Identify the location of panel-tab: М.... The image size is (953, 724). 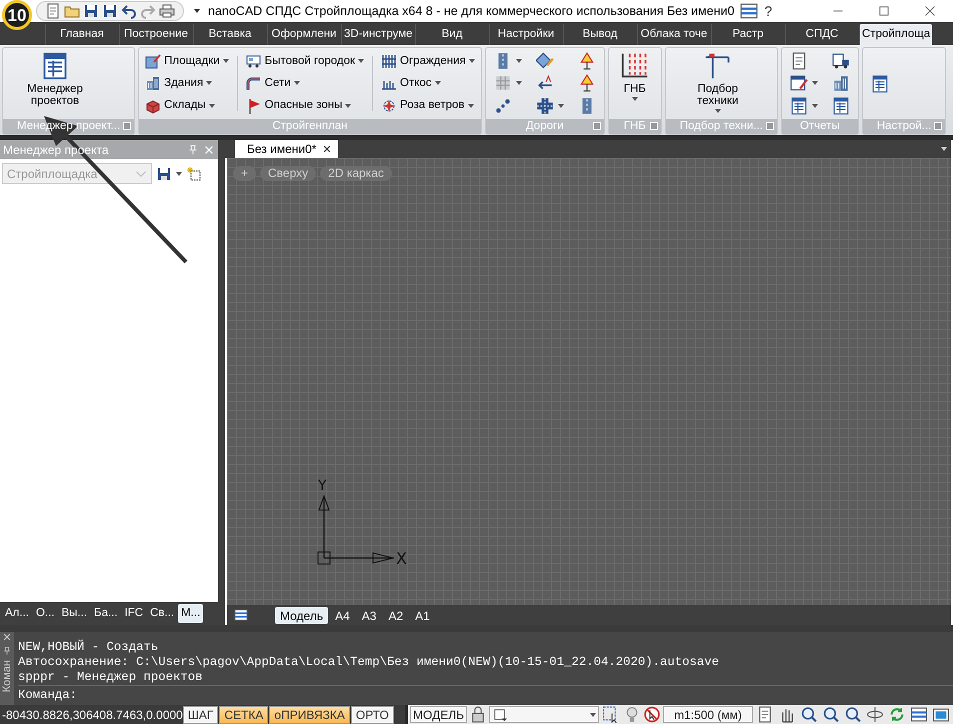
(191, 614).